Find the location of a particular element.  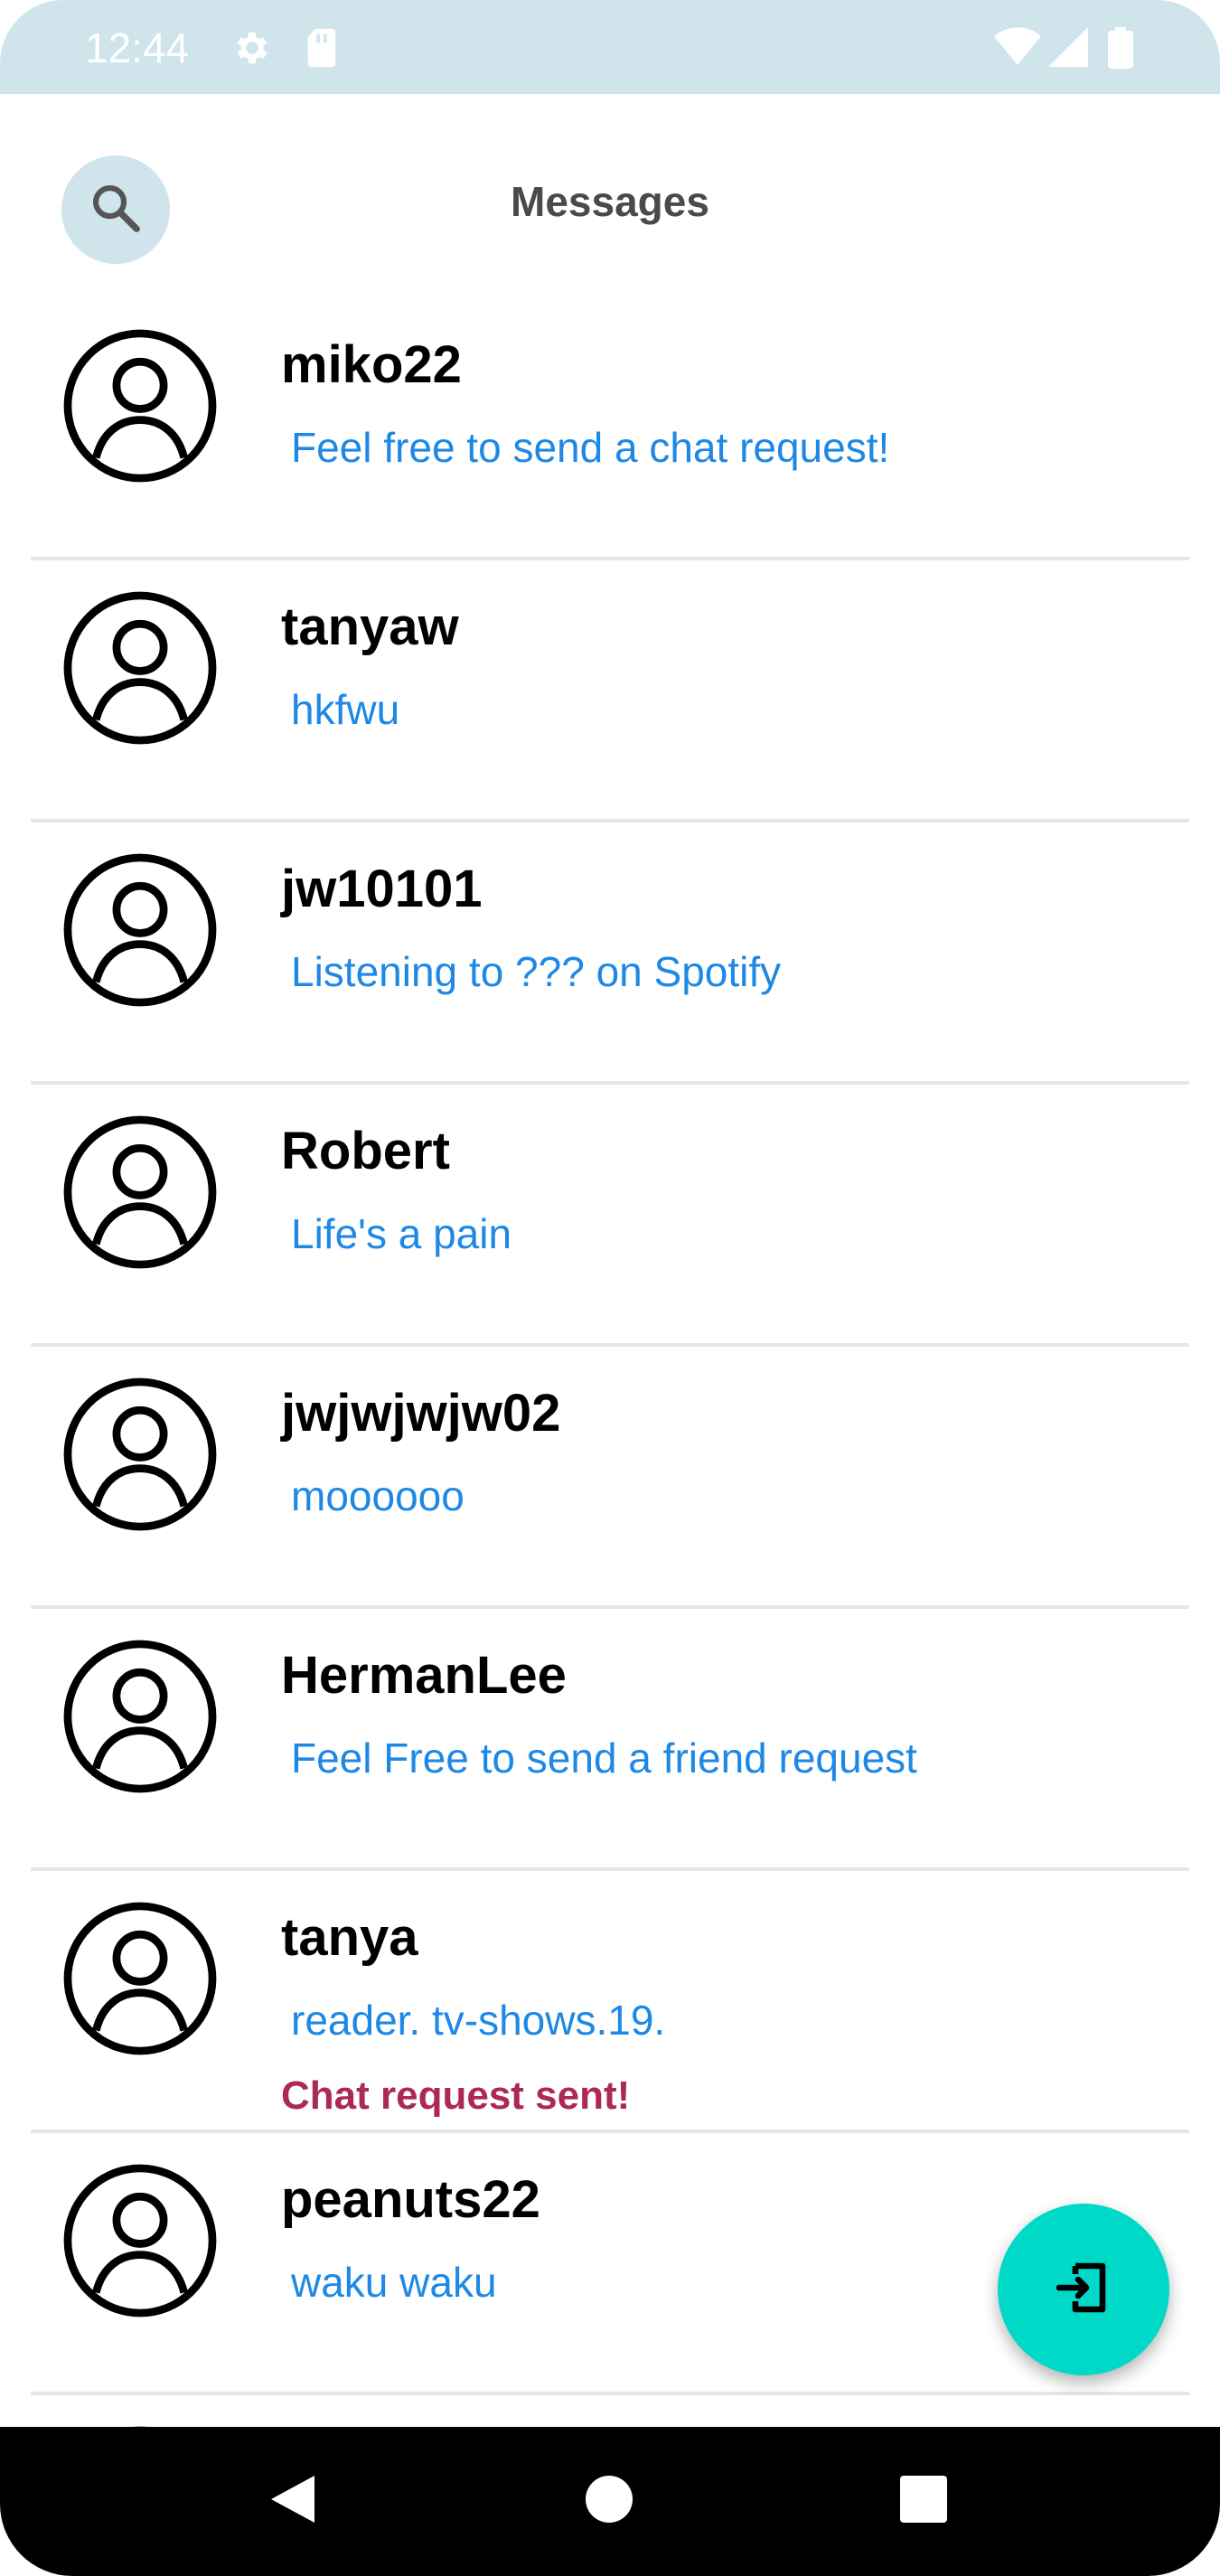

user-name: jwjwjwjw02 is located at coordinates (421, 1413).